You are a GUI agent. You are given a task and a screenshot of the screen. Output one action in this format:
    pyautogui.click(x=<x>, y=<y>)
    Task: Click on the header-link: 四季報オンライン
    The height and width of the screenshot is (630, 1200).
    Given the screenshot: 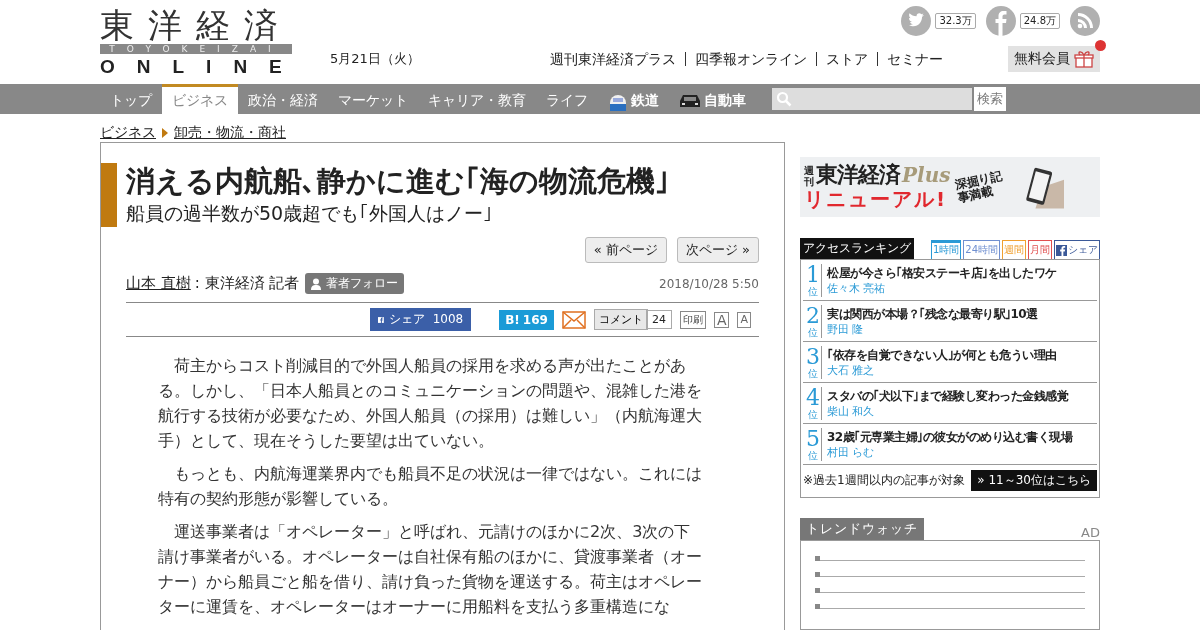 What is the action you would take?
    pyautogui.click(x=750, y=59)
    